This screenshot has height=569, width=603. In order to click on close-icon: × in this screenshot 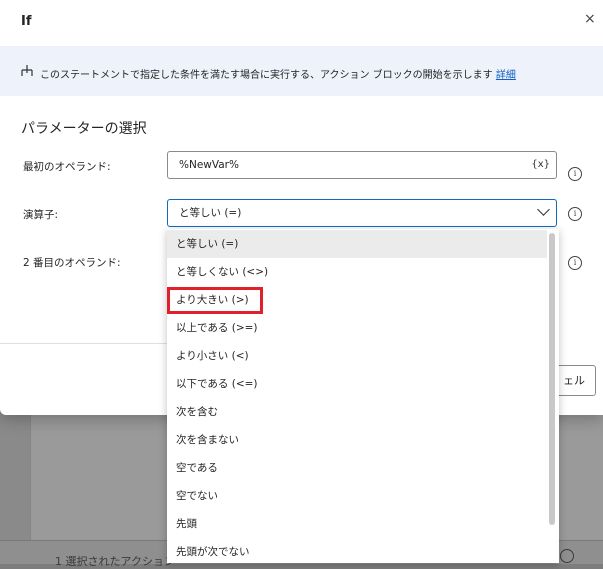, I will do `click(590, 19)`.